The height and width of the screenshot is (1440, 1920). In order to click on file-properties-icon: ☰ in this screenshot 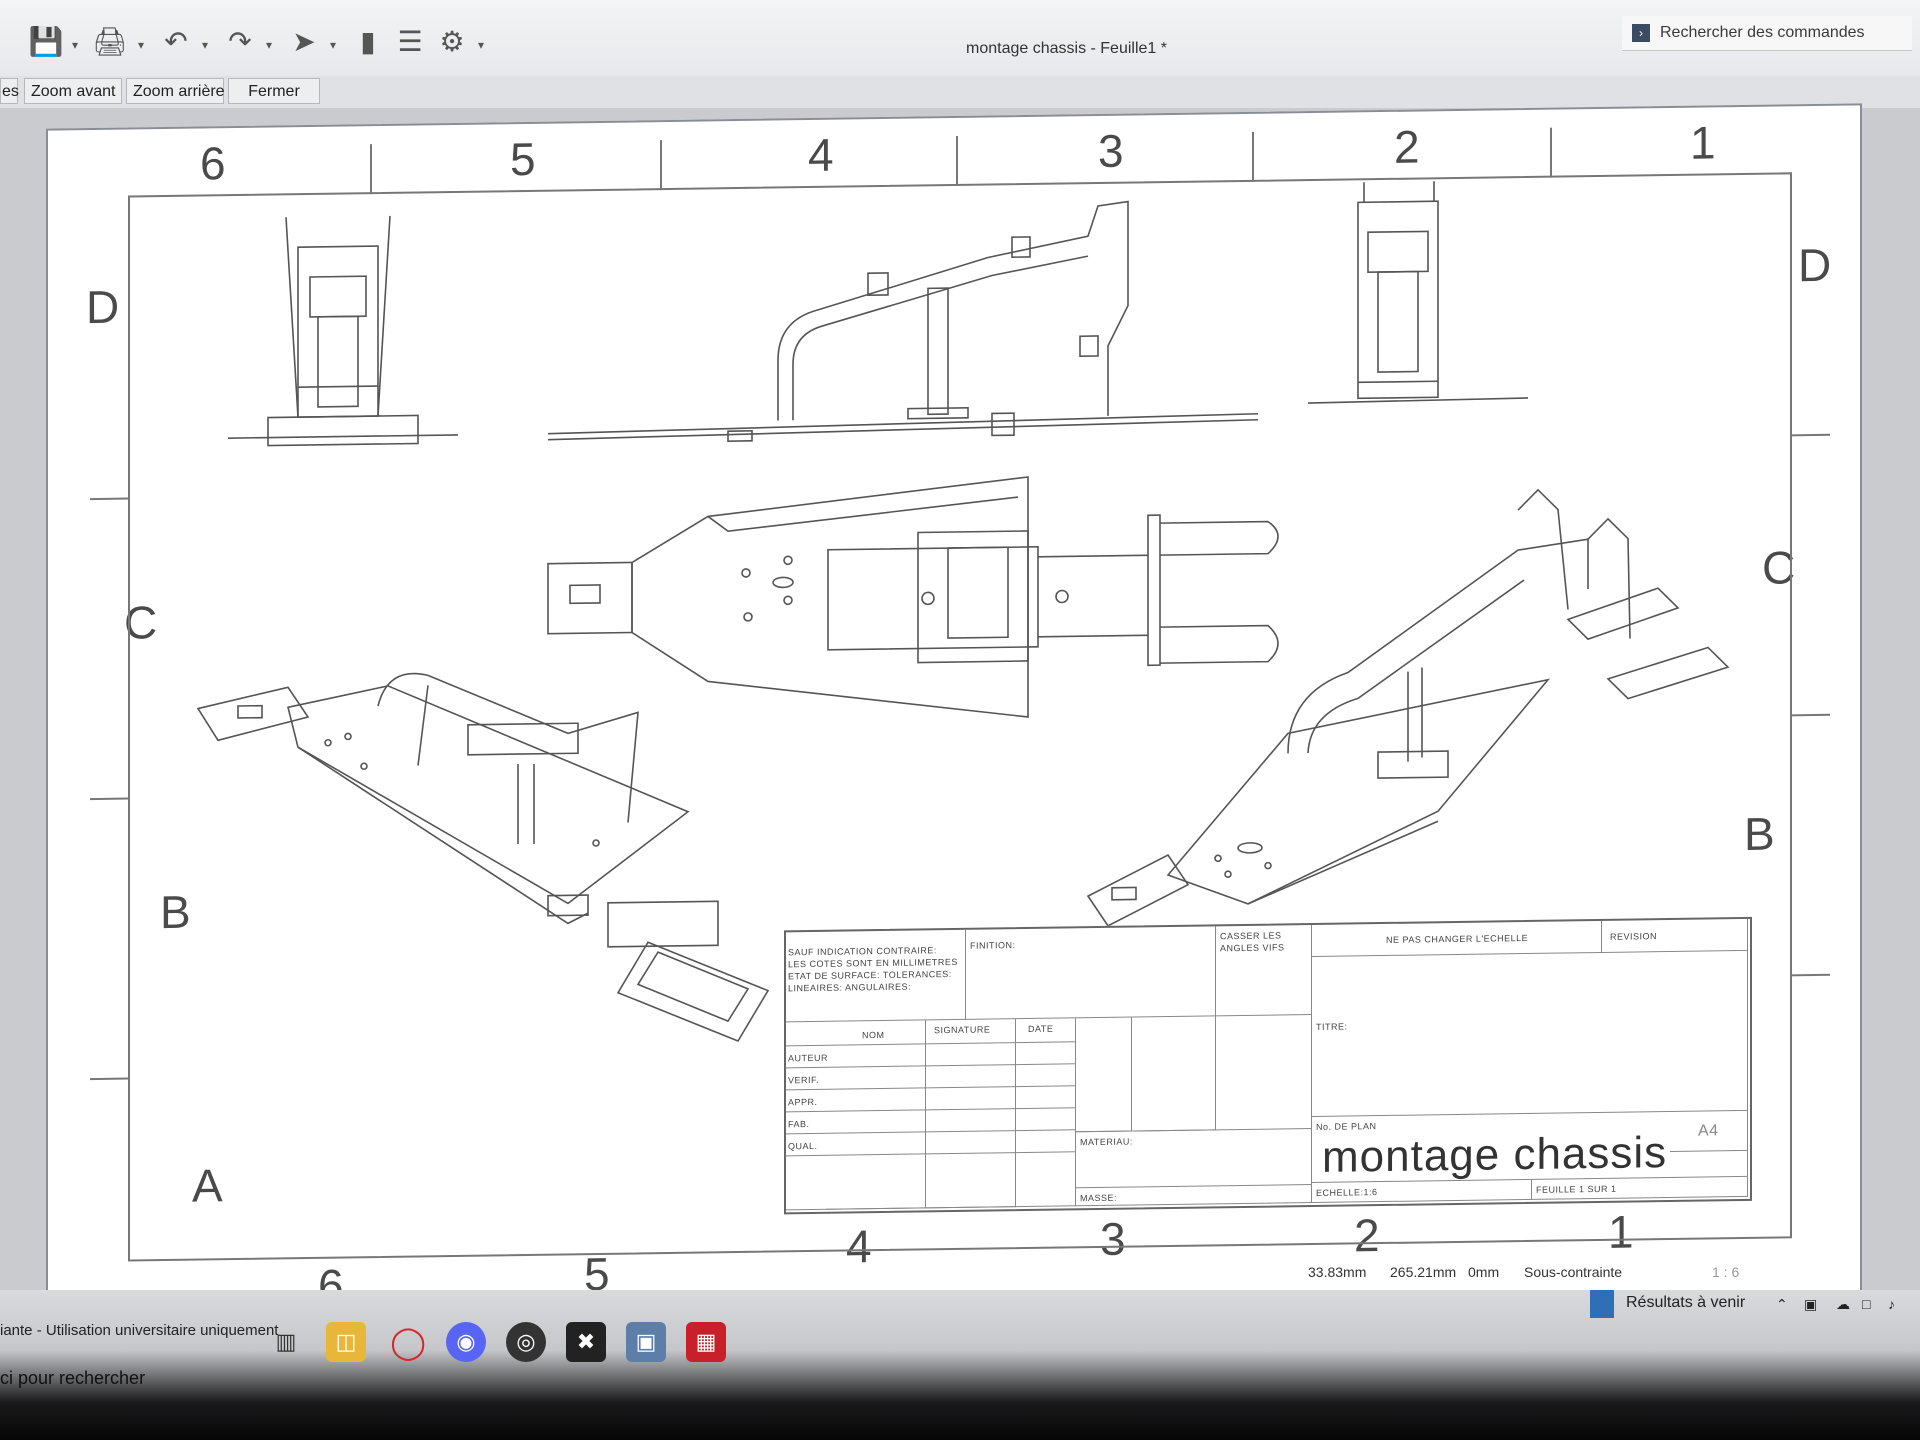, I will do `click(410, 42)`.